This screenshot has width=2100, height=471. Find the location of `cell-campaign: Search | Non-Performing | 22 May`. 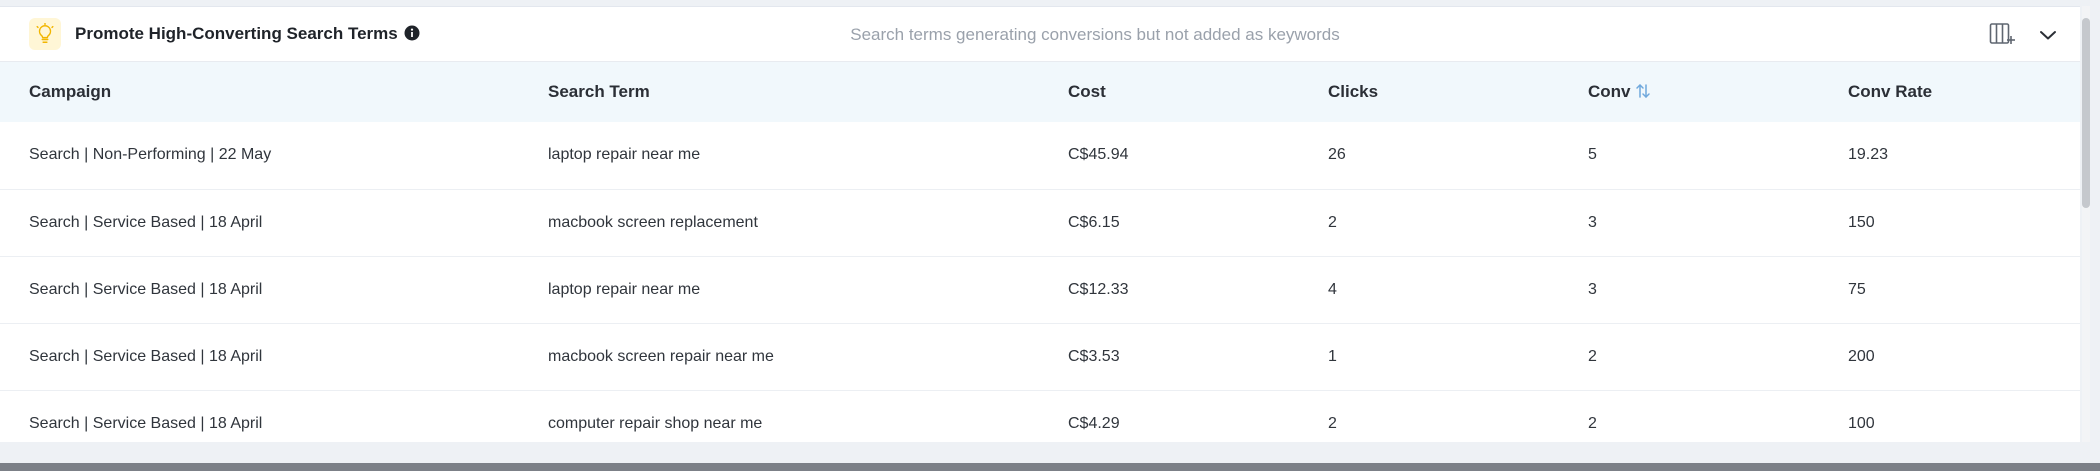

cell-campaign: Search | Non-Performing | 22 May is located at coordinates (274, 156).